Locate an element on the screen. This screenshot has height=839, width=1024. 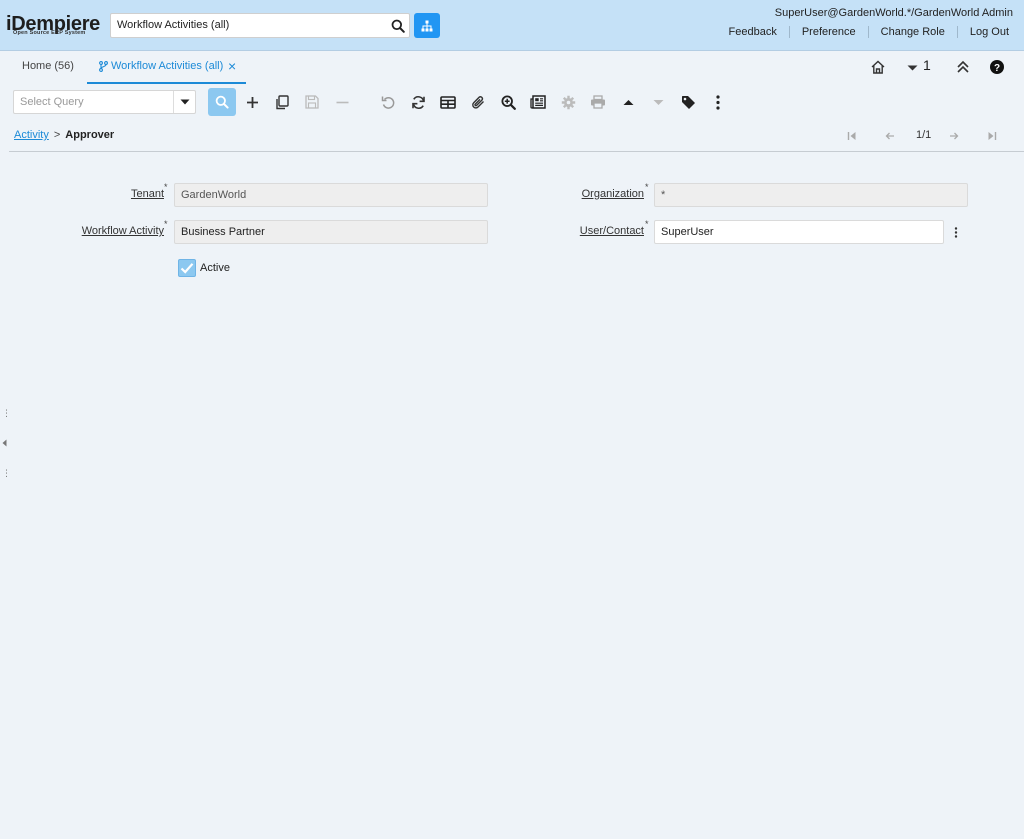
logo-subtitle: Open Source ERP System is located at coordinates (49, 33).